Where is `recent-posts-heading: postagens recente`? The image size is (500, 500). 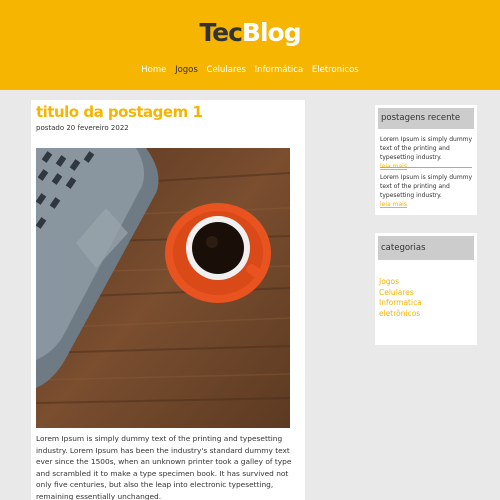 recent-posts-heading: postagens recente is located at coordinates (426, 118).